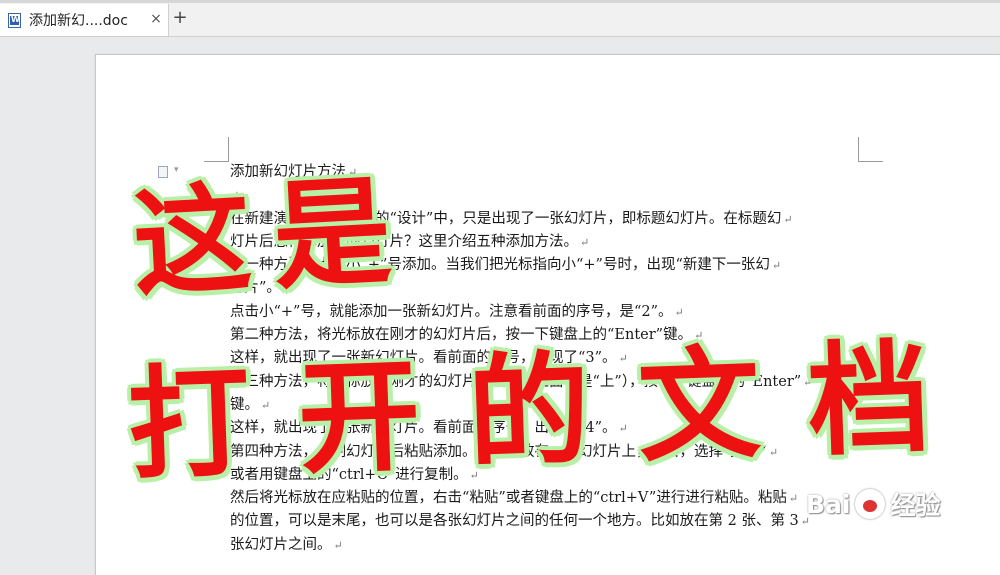 The width and height of the screenshot is (1000, 575). I want to click on document-line-text: 点击小“+”号，就能添加一张新幻灯片。注意看前面的序号，是“2”。, so click(451, 311).